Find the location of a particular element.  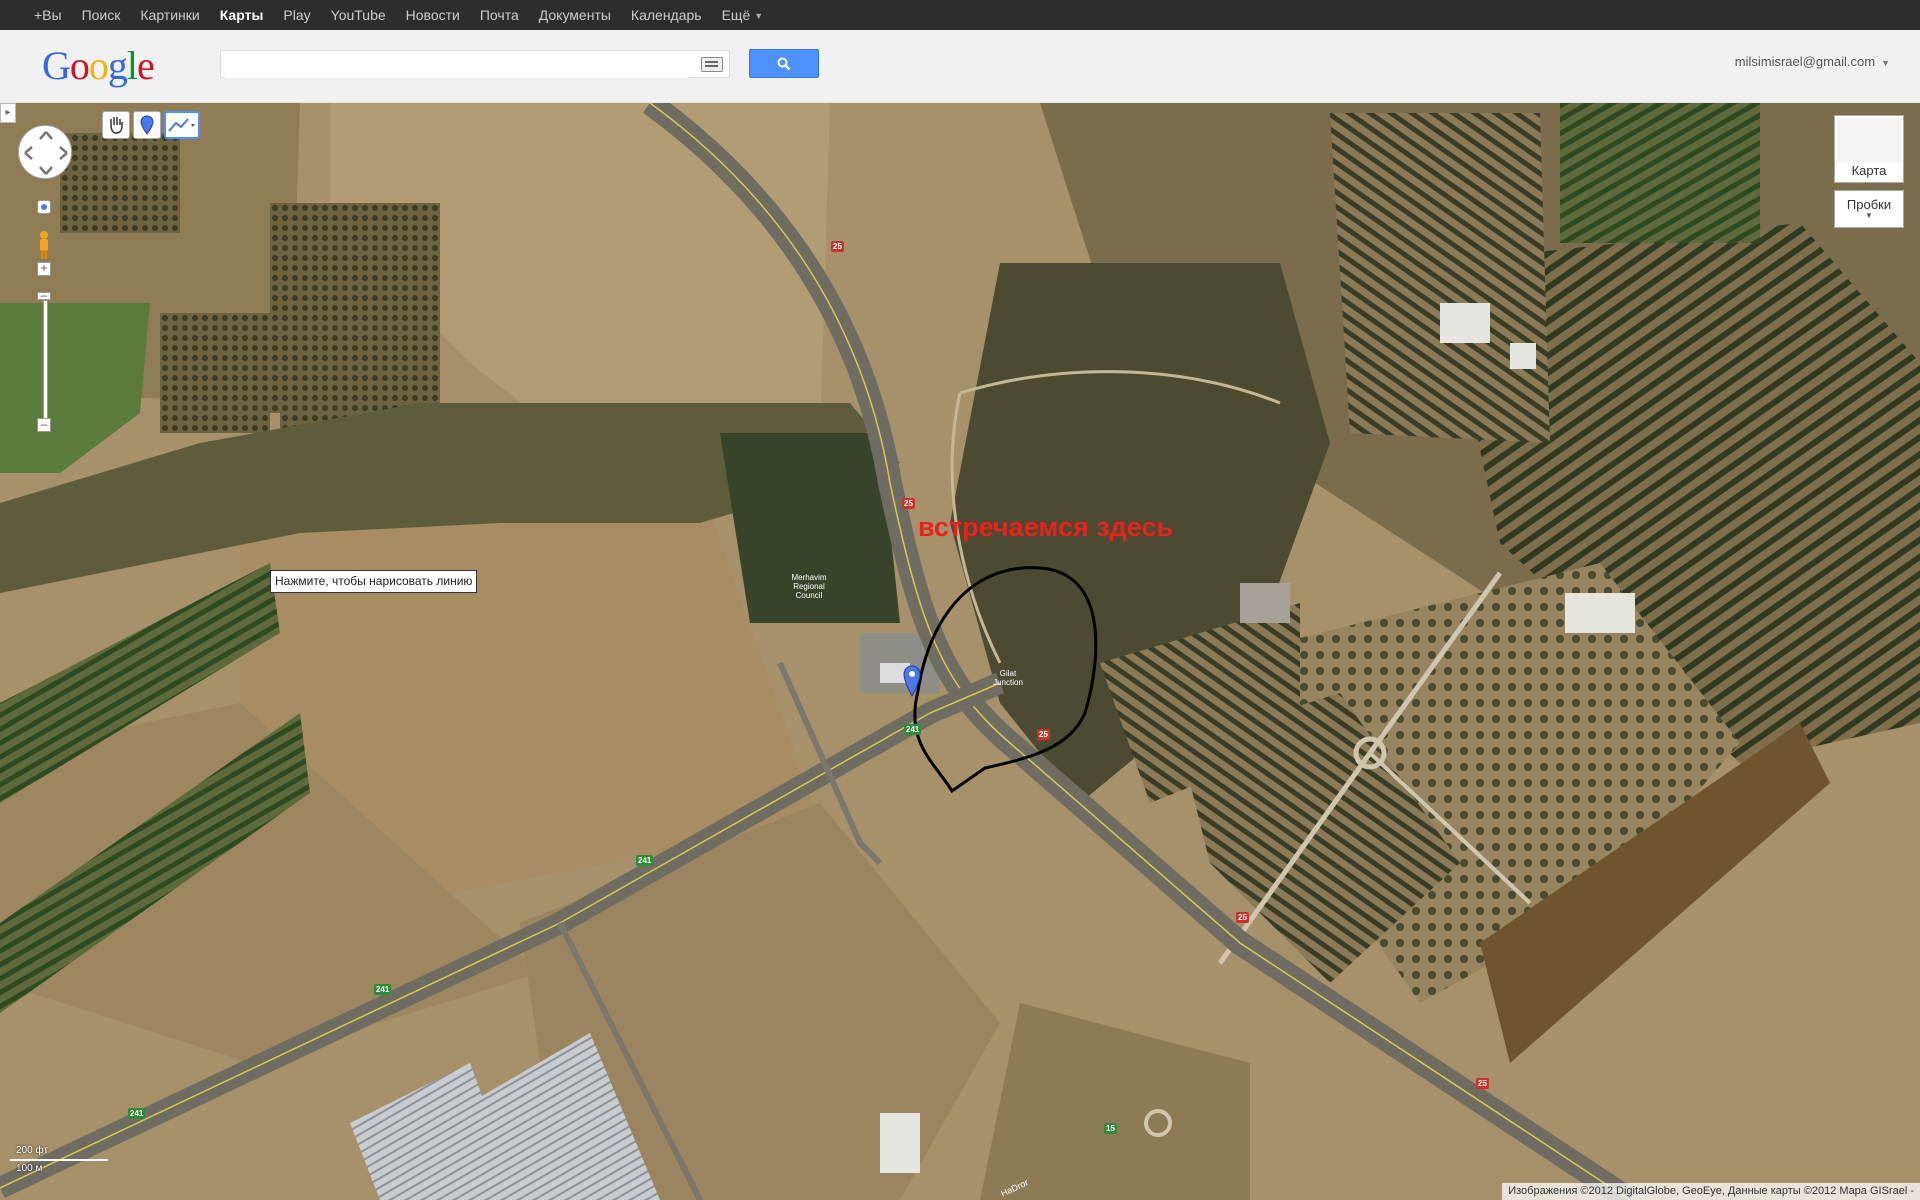

search-button is located at coordinates (784, 63).